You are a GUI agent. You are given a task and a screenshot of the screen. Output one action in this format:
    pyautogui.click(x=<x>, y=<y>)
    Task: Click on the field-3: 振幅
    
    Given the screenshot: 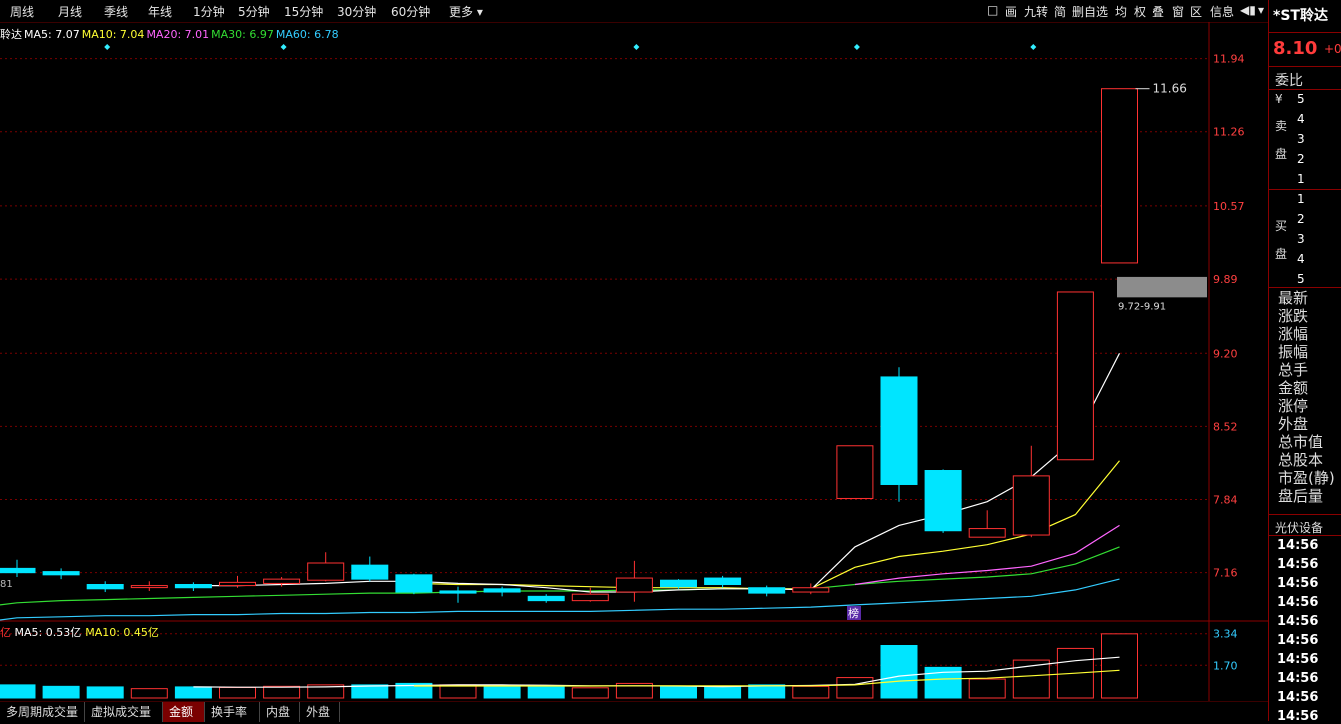 What is the action you would take?
    pyautogui.click(x=1293, y=352)
    